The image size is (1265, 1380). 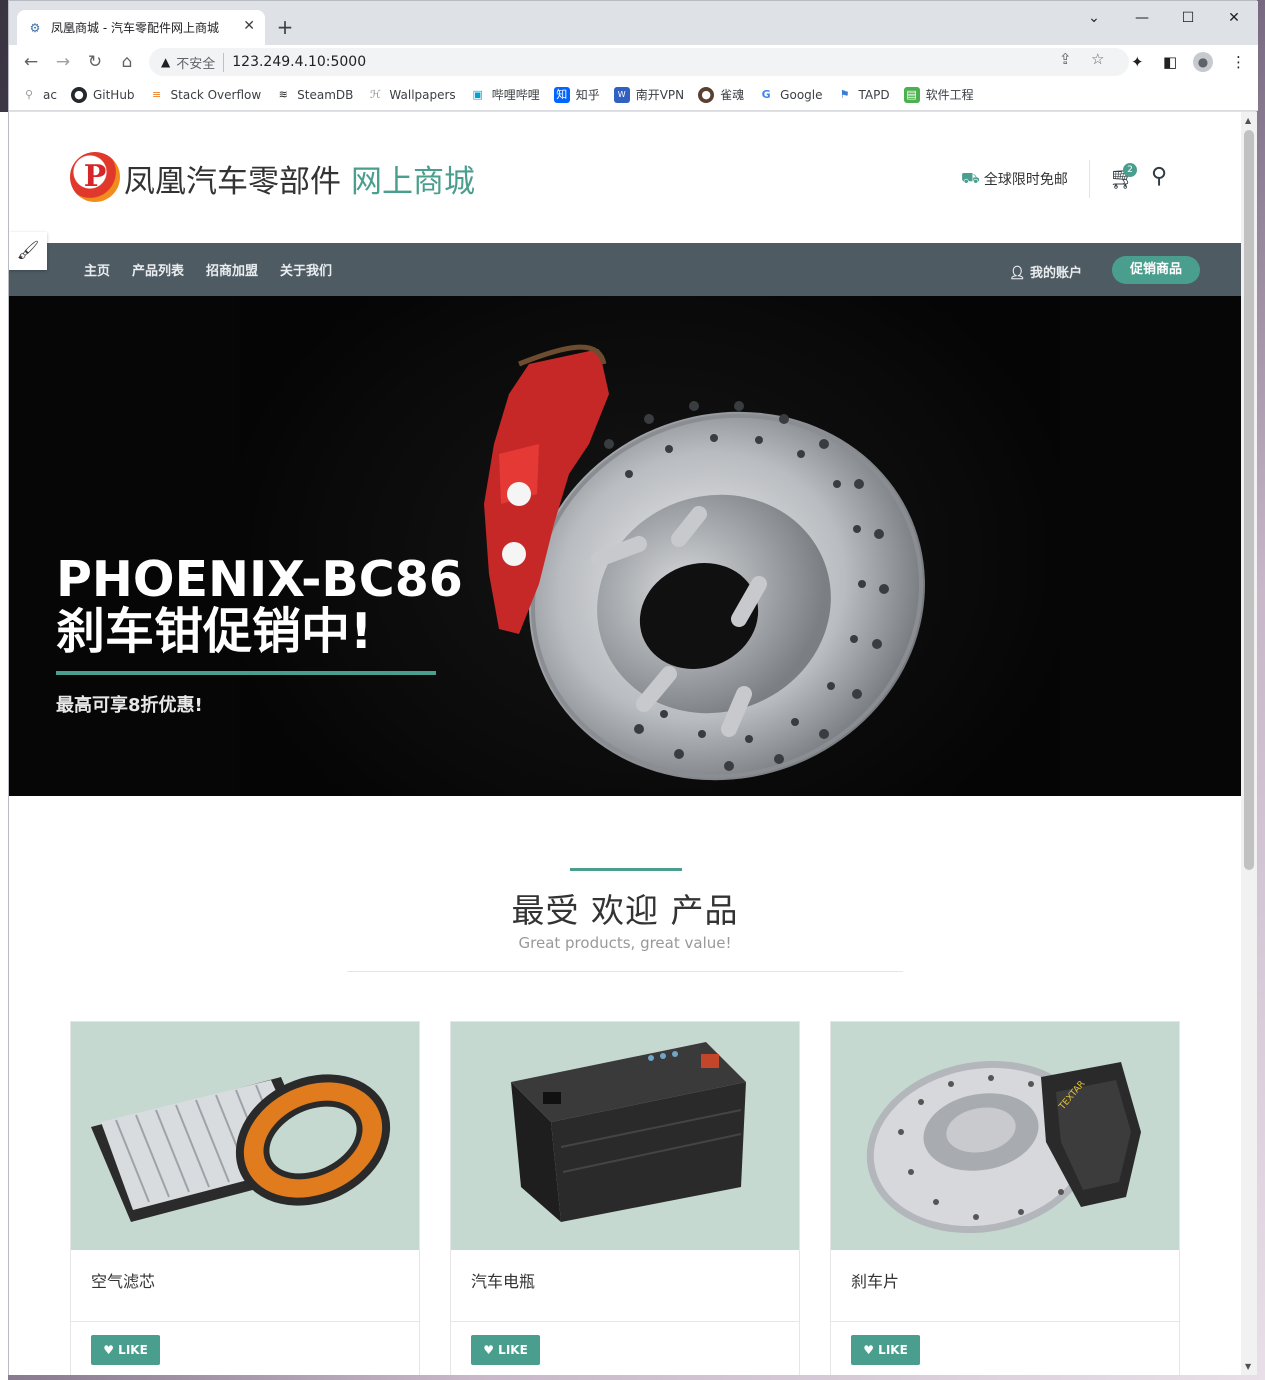 What do you see at coordinates (970, 178) in the screenshot?
I see `truck-icon: ⛟` at bounding box center [970, 178].